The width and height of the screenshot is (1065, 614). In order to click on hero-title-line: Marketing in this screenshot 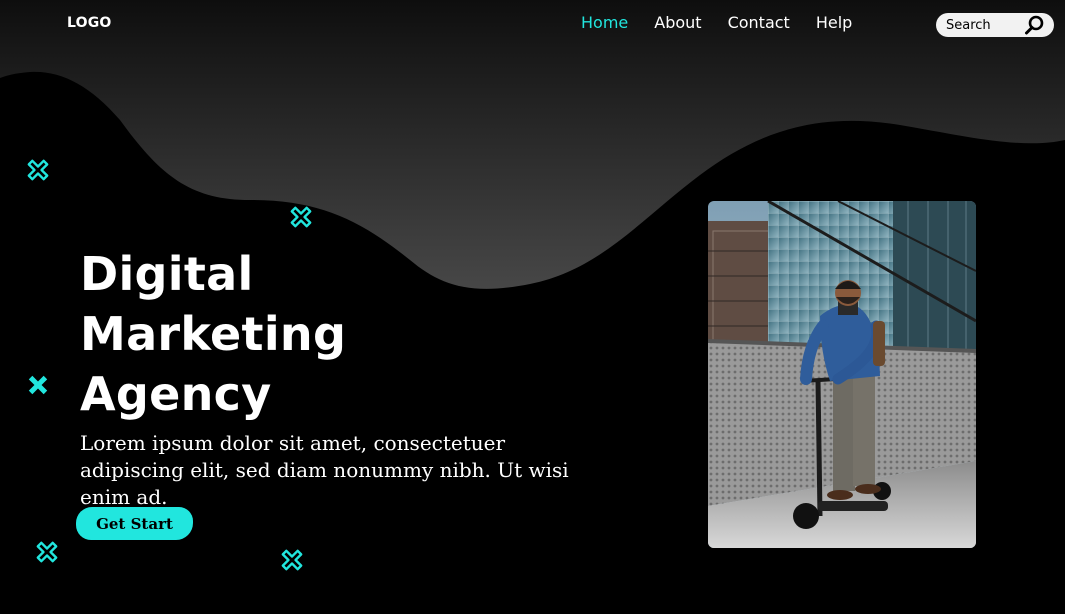, I will do `click(213, 334)`.